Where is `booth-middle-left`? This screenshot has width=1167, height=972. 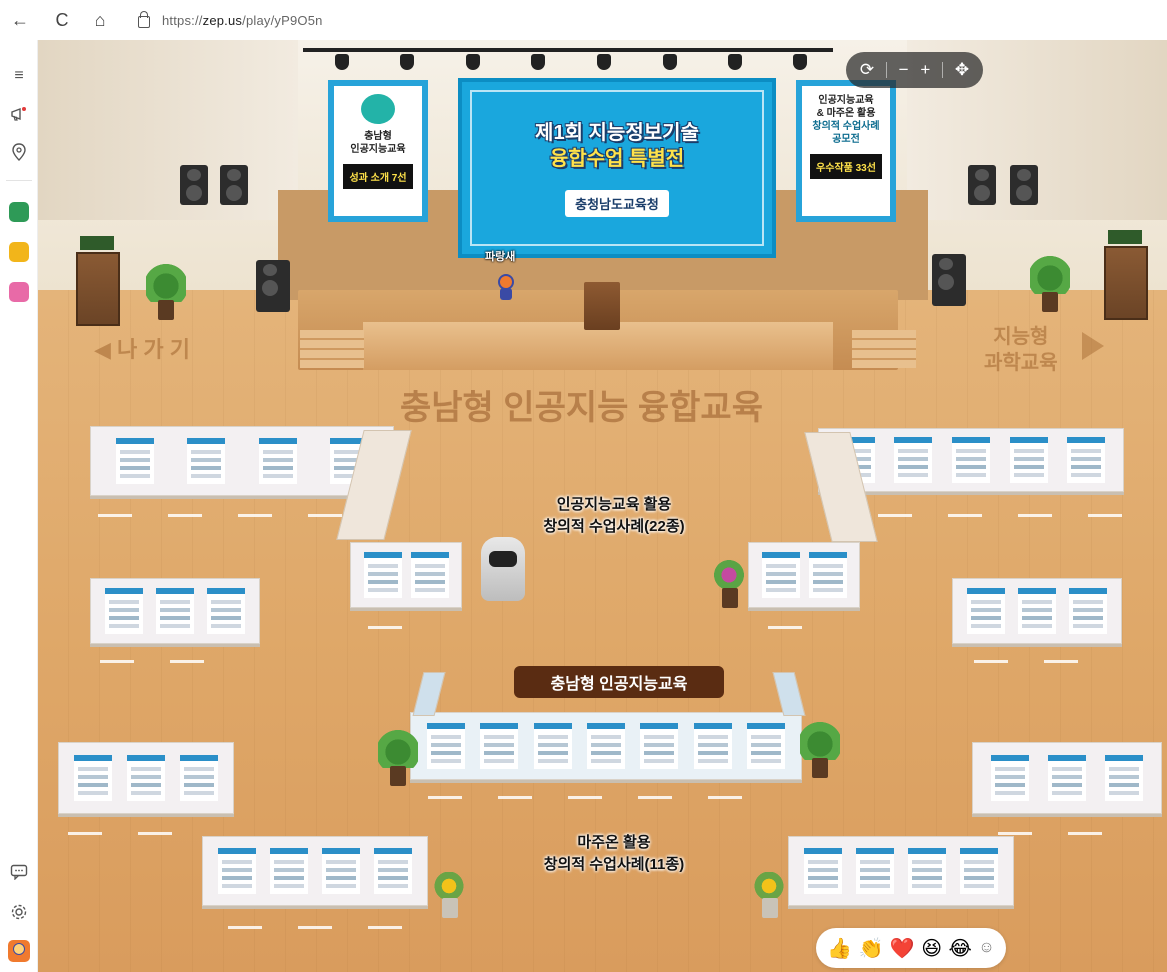
booth-middle-left is located at coordinates (175, 611).